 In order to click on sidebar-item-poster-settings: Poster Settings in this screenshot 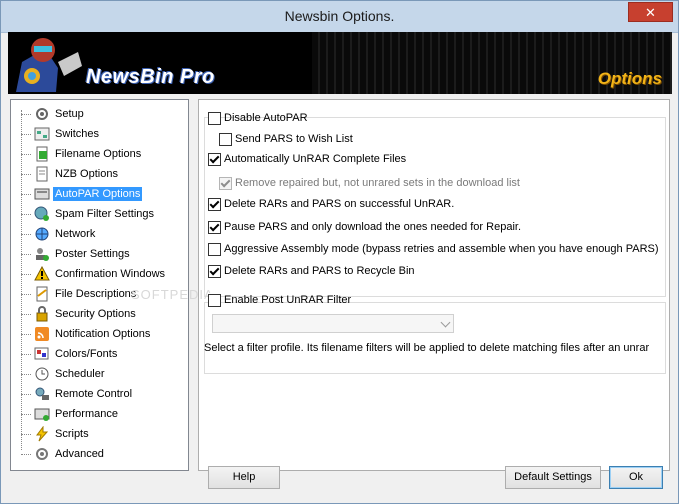, I will do `click(99, 254)`.